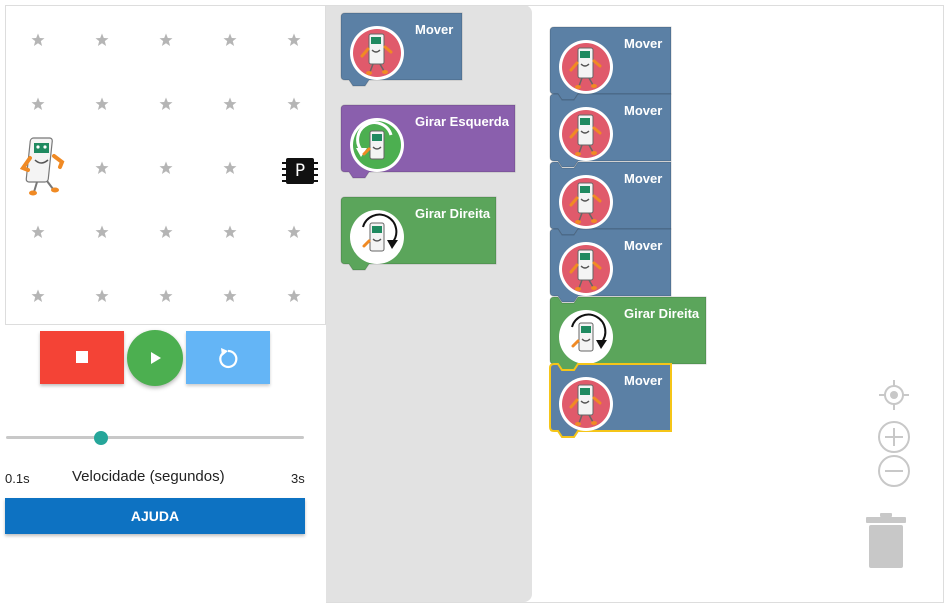 Image resolution: width=945 pixels, height=606 pixels. Describe the element at coordinates (628, 333) in the screenshot. I see `workspace-block-girar-direita: Girar Direita` at that location.